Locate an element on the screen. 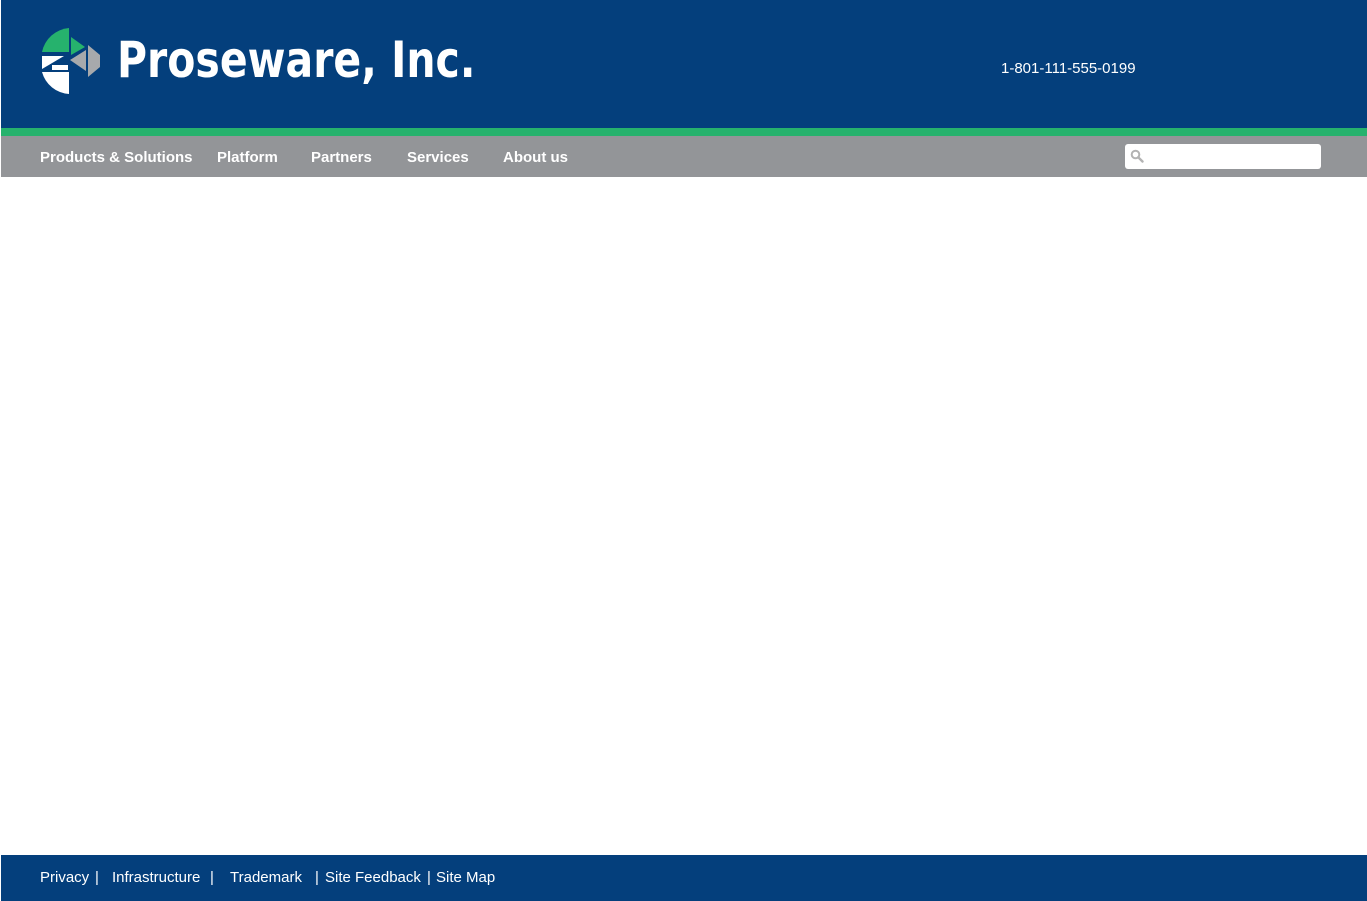 This screenshot has width=1367, height=901. brand-name: Proseware, Inc. is located at coordinates (296, 60).